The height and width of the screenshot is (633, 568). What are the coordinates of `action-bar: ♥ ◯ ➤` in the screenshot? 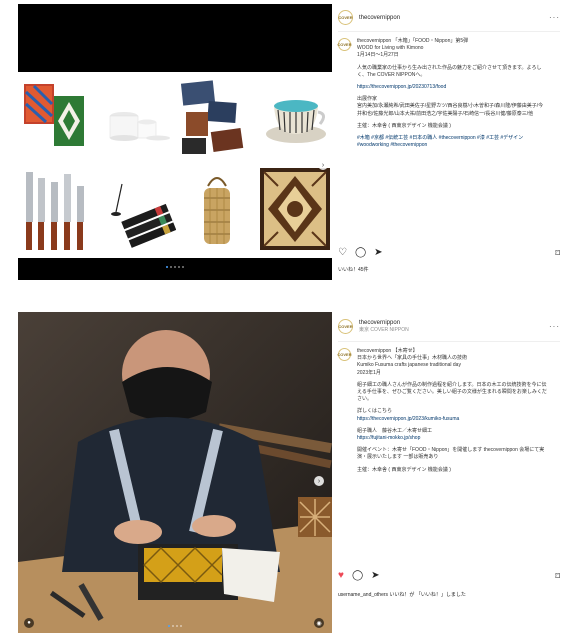 It's located at (359, 576).